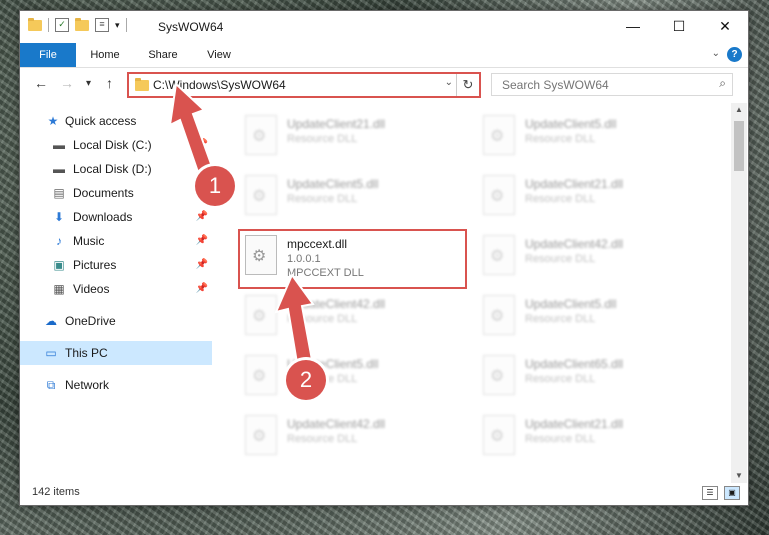 The height and width of the screenshot is (535, 769). Describe the element at coordinates (215, 186) in the screenshot. I see `step-1-badge: 1` at that location.